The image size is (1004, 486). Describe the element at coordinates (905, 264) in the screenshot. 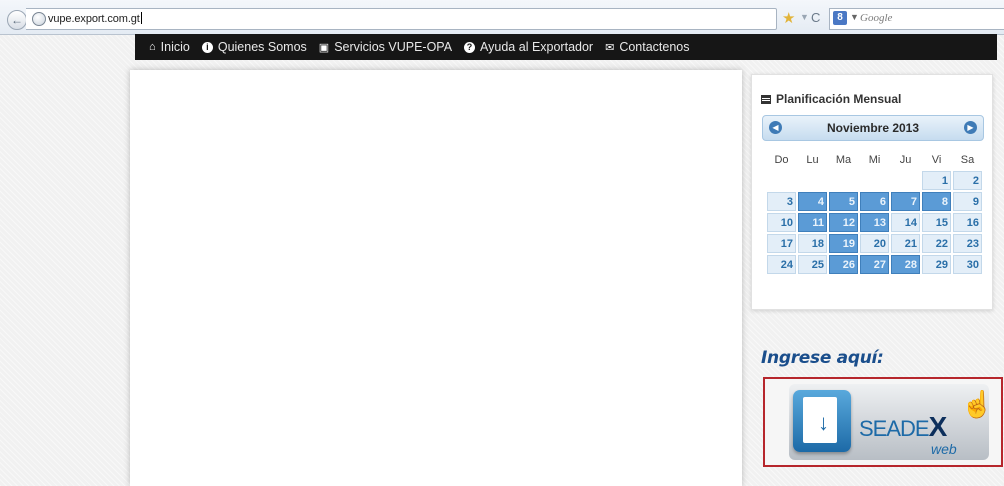

I see `calendar-day: 28` at that location.